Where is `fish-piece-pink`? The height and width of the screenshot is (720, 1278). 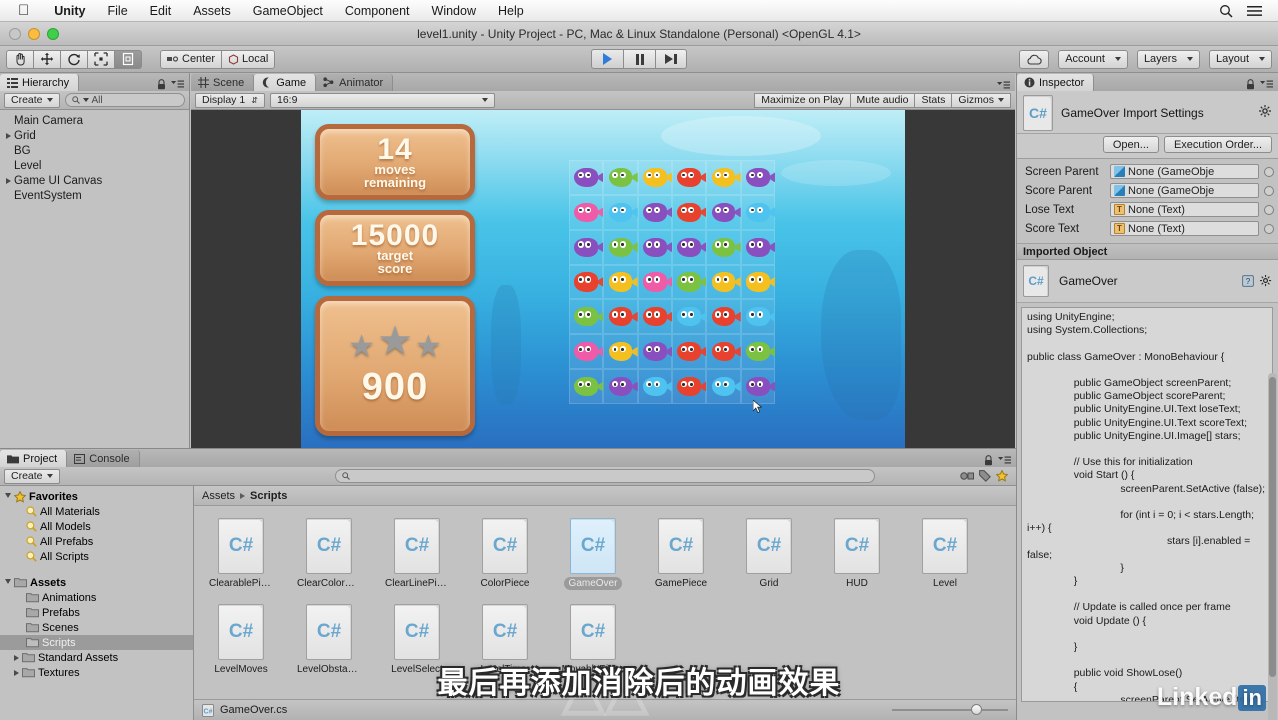
fish-piece-pink is located at coordinates (654, 282).